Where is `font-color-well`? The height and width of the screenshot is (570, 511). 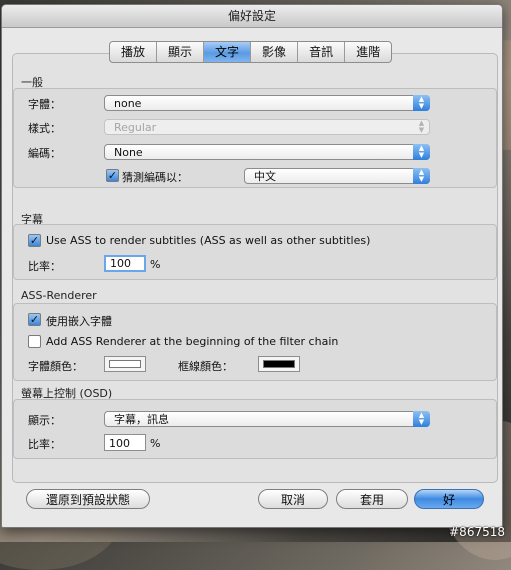
font-color-well is located at coordinates (125, 364).